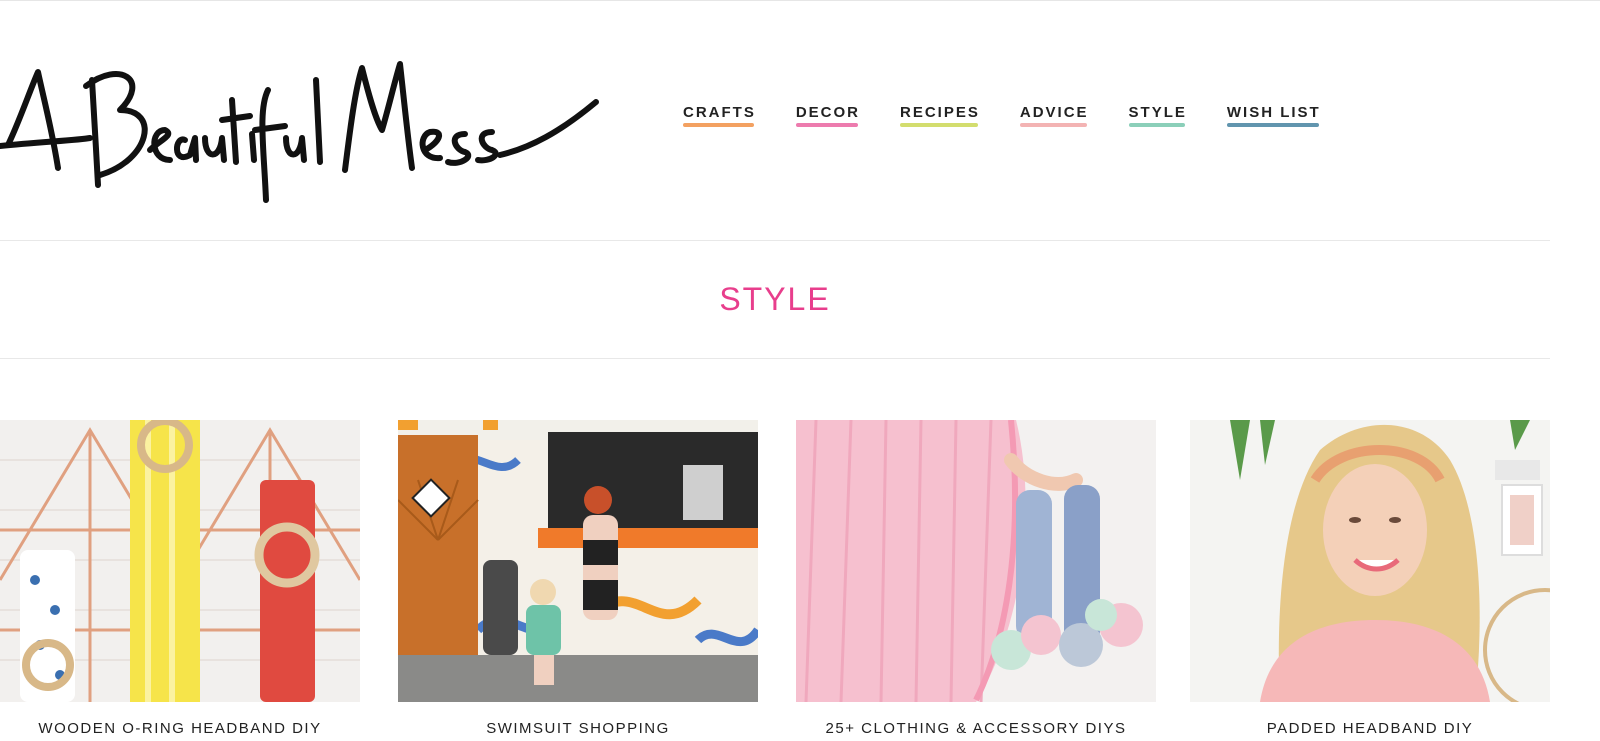  What do you see at coordinates (940, 112) in the screenshot?
I see `nav-label: RECIPES` at bounding box center [940, 112].